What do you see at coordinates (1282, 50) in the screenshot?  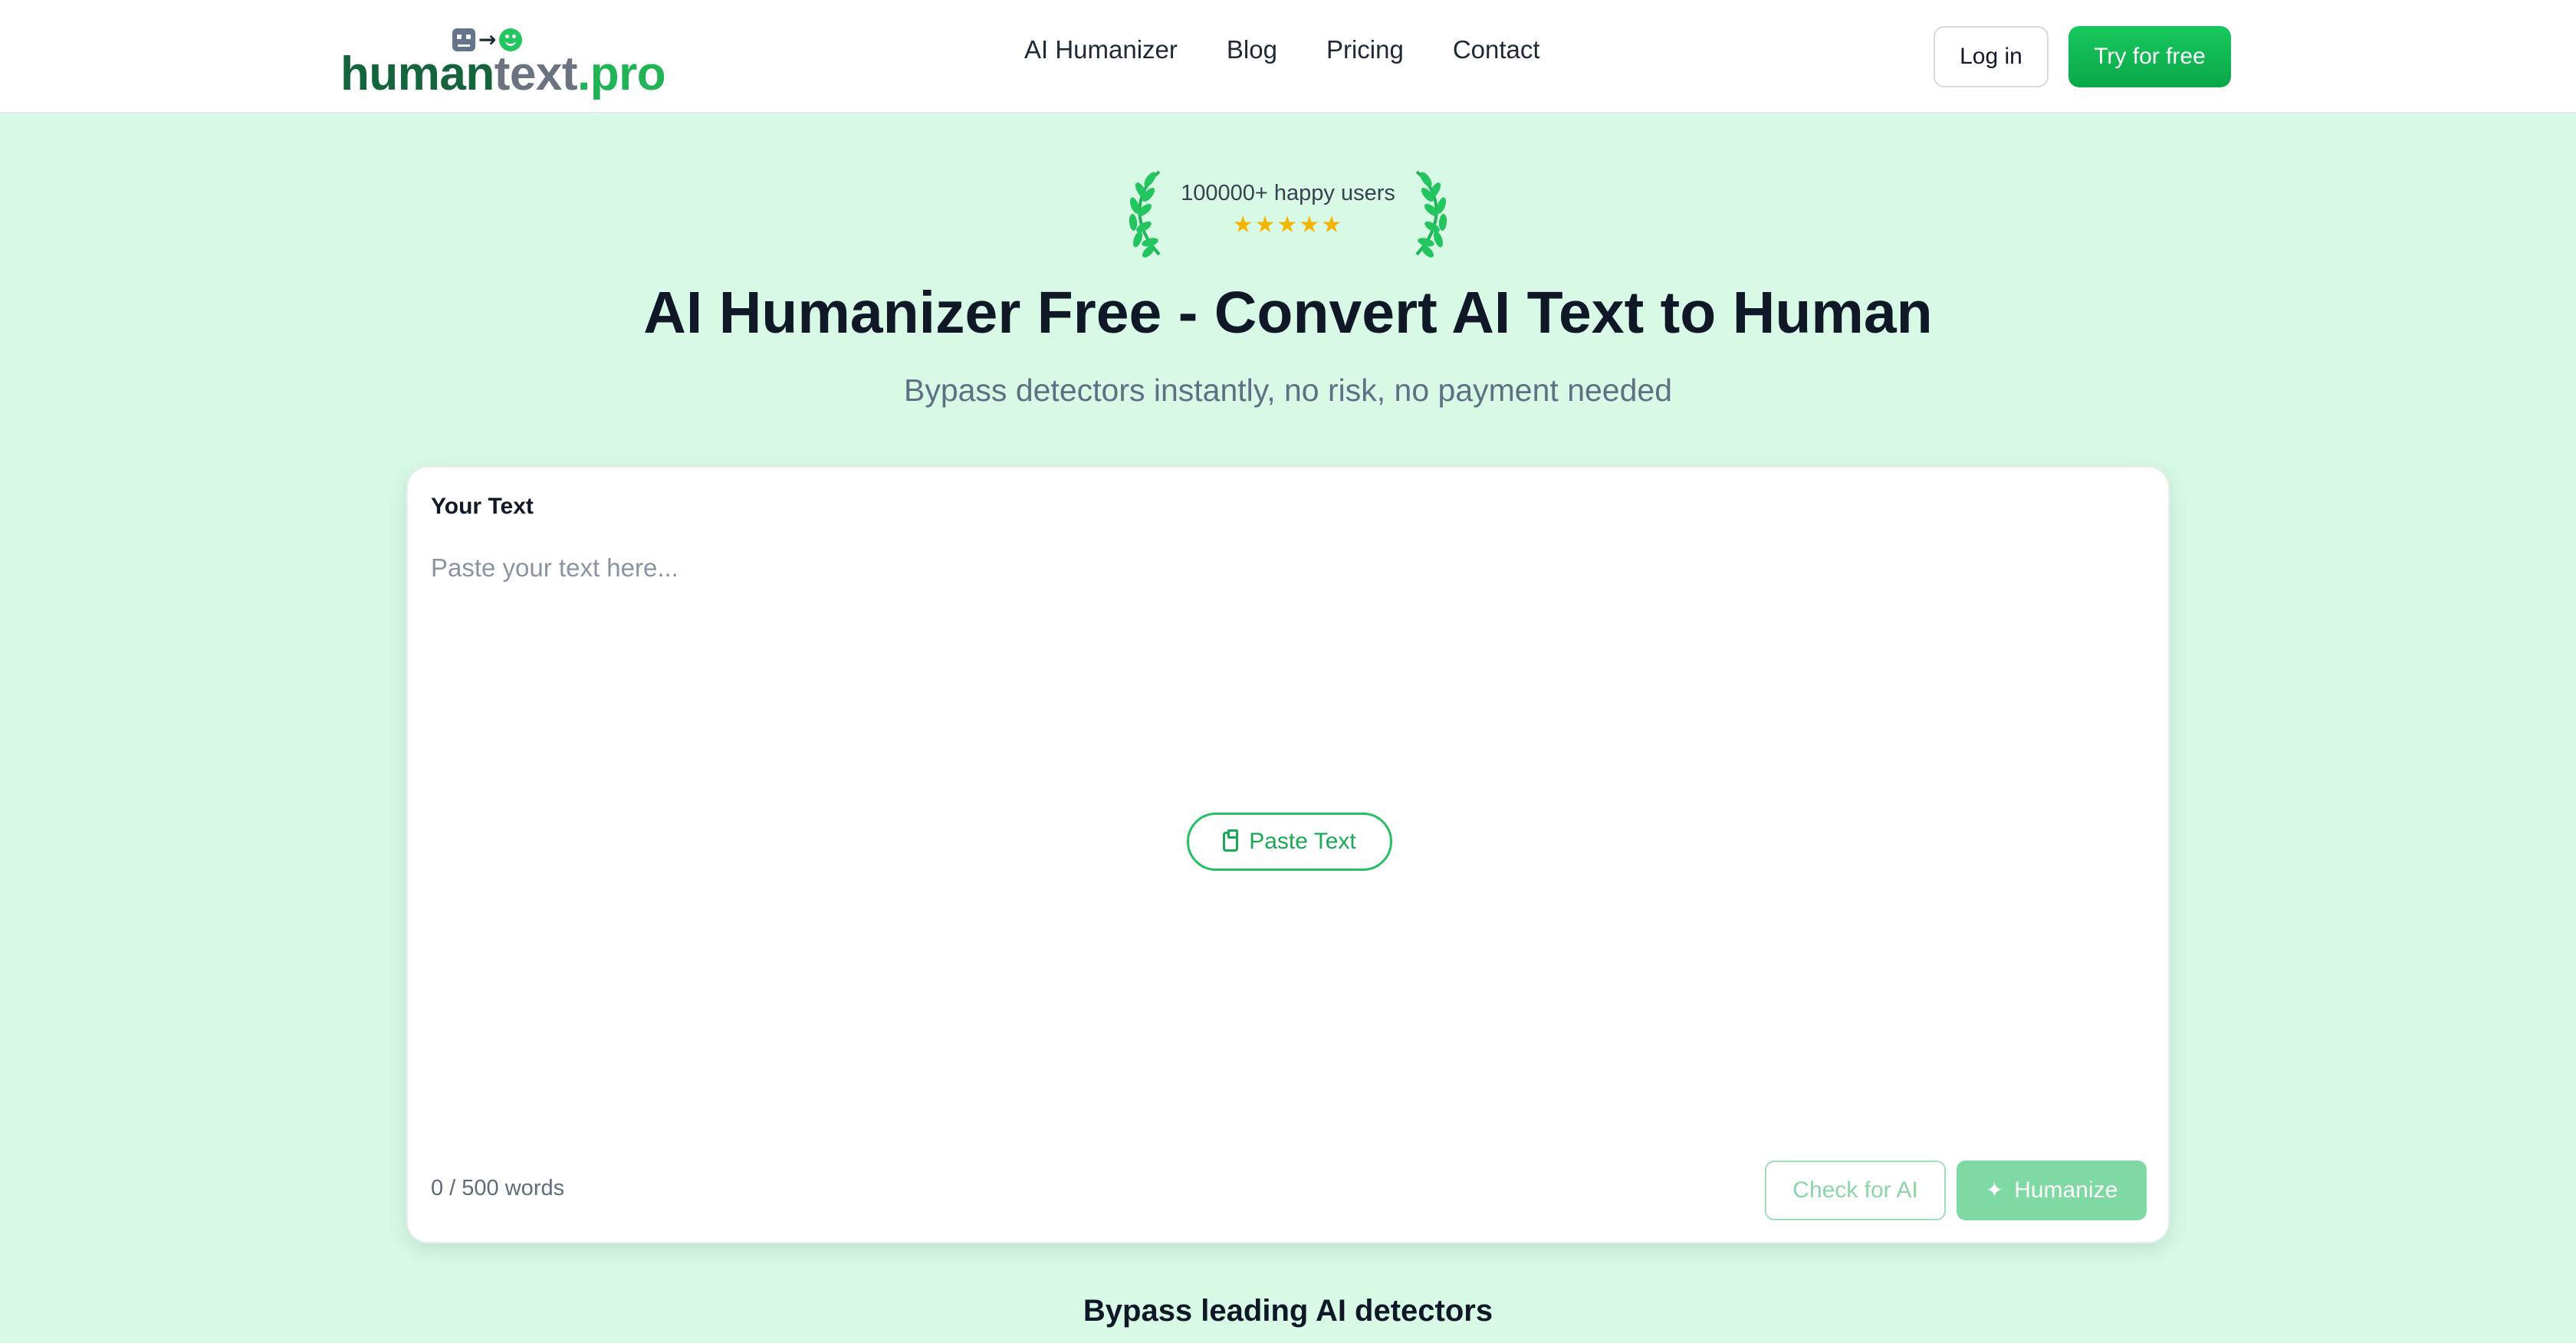 I see `main-nav: AI Humanizer Blog Pricing Contact` at bounding box center [1282, 50].